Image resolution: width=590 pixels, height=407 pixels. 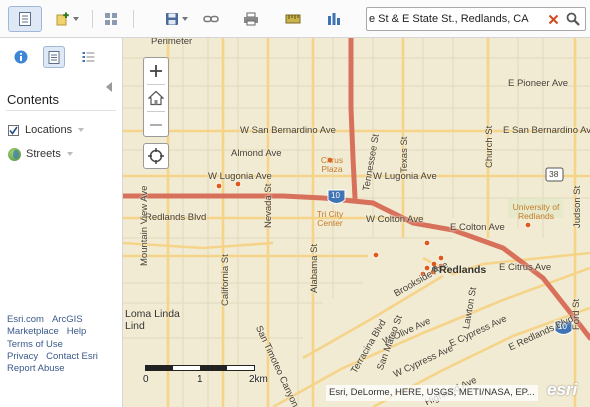 I want to click on layer-item-locations: Locations, so click(x=46, y=130).